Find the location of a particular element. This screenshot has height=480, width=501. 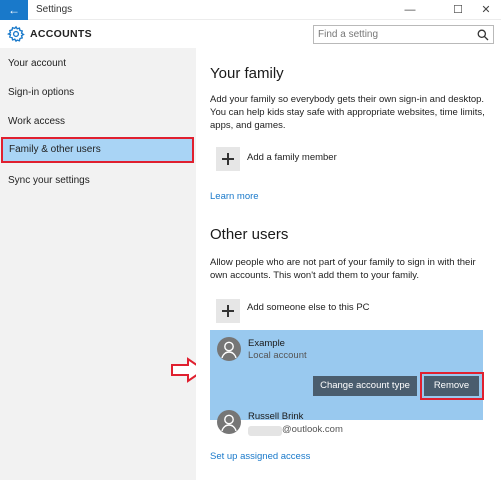

add-family-member-icon is located at coordinates (228, 159).